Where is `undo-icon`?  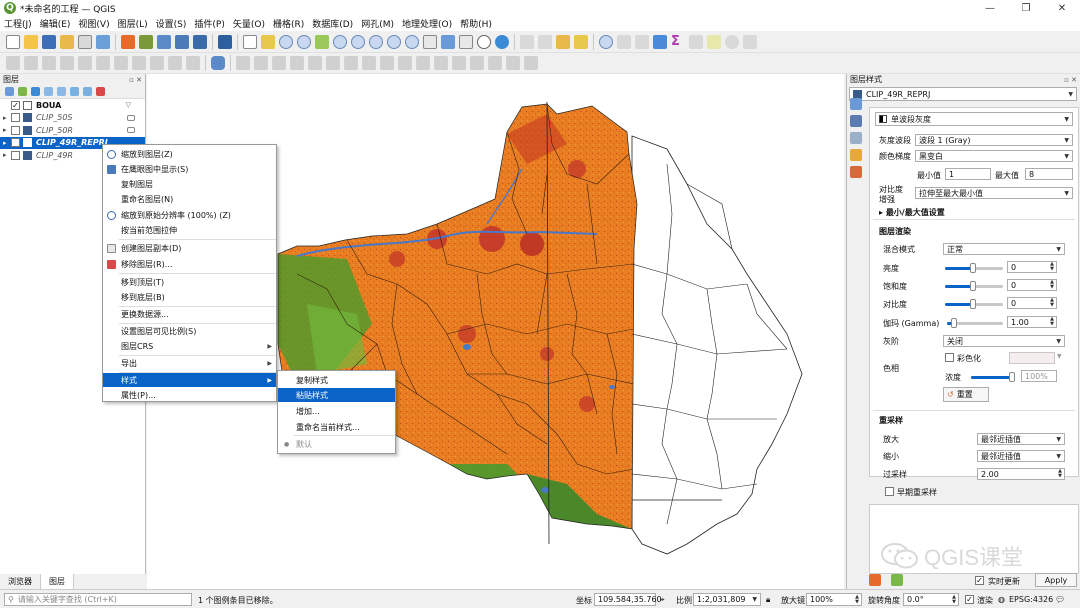
undo-icon is located at coordinates (175, 63).